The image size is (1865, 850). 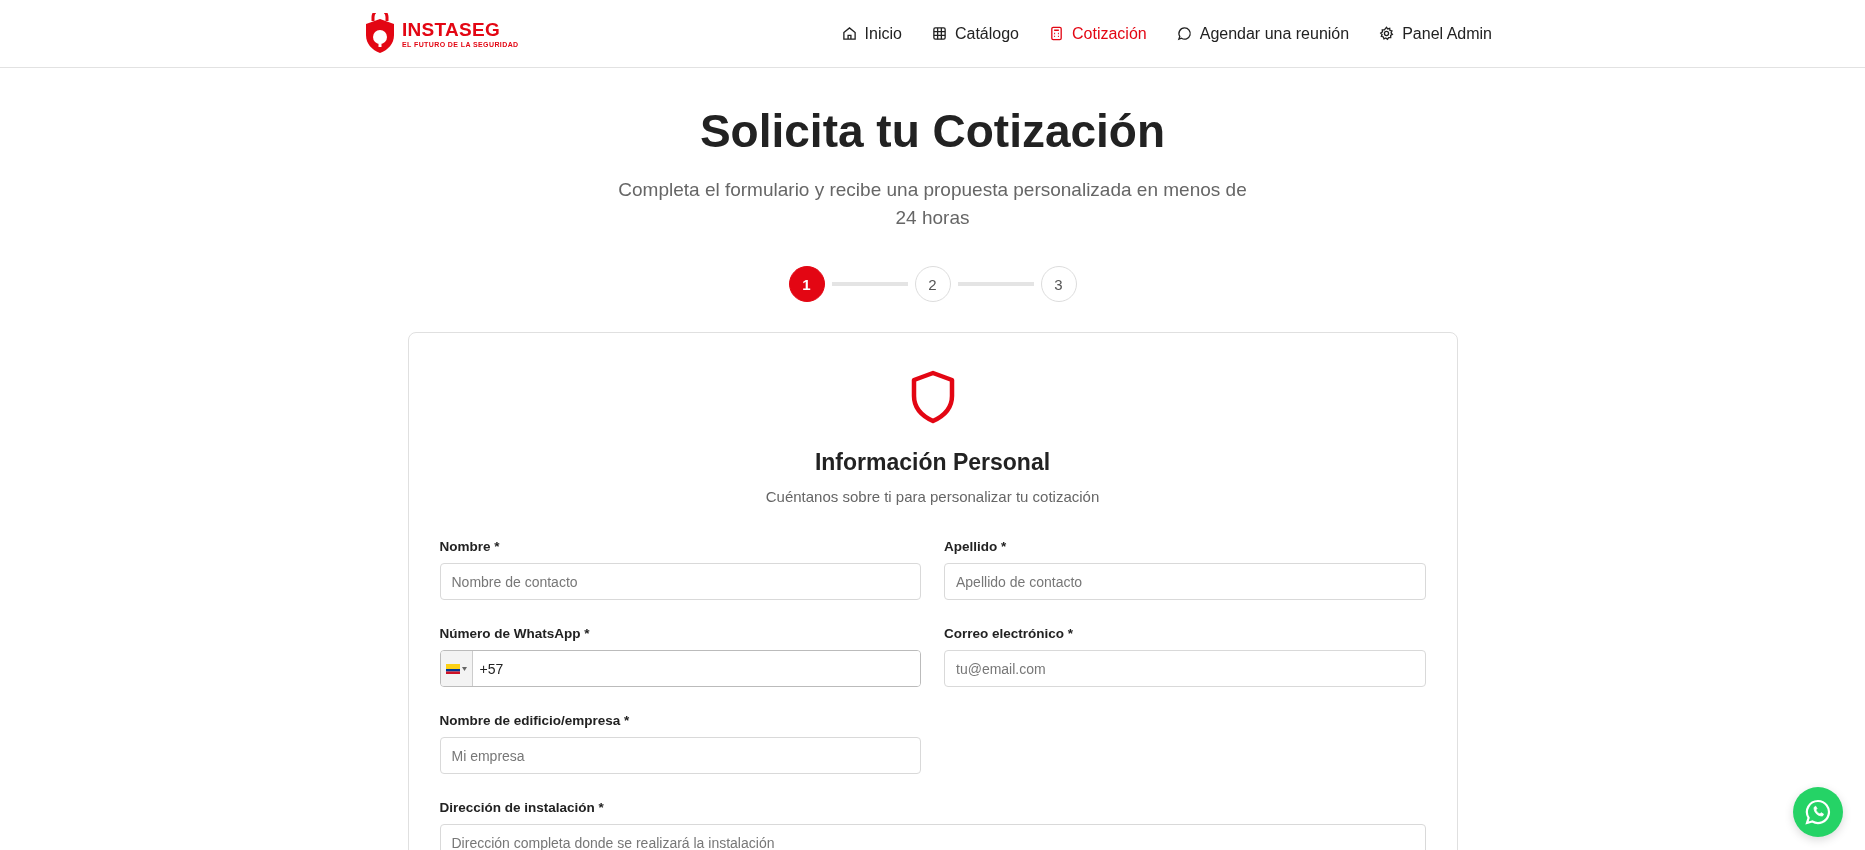 What do you see at coordinates (452, 668) in the screenshot?
I see `flag-icon` at bounding box center [452, 668].